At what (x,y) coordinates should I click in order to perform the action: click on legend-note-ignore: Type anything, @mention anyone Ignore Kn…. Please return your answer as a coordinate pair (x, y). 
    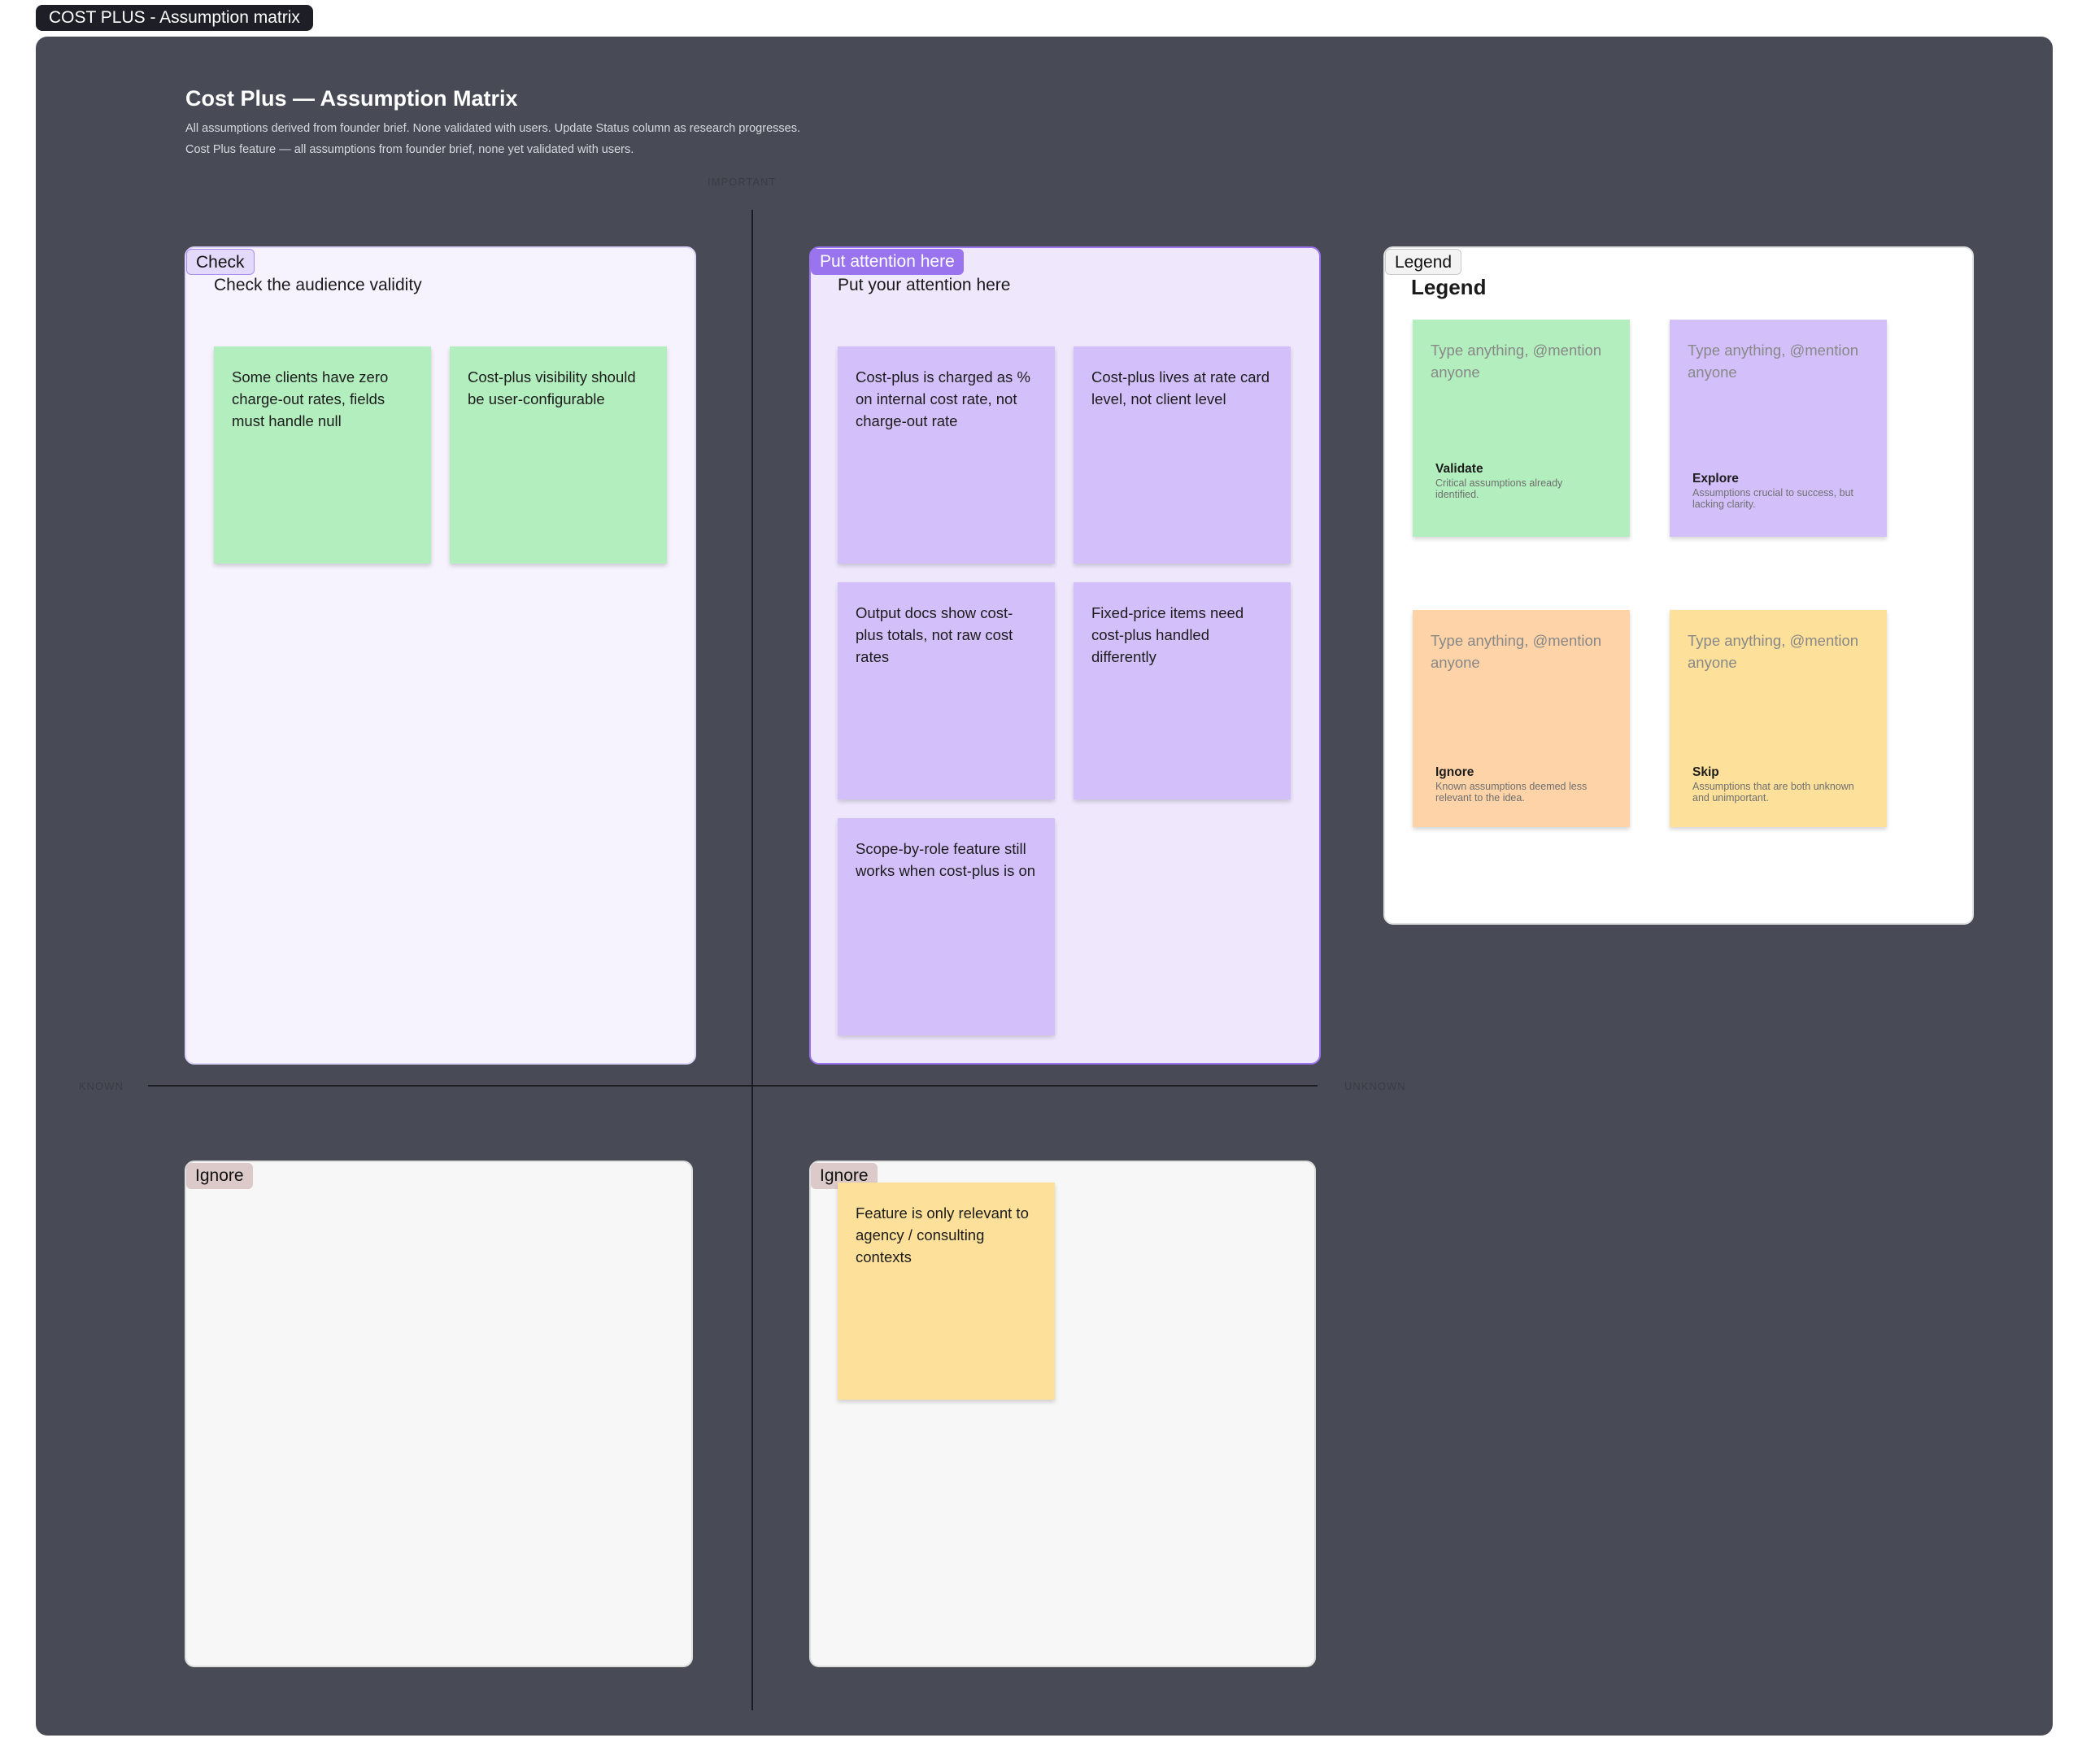
    Looking at the image, I should click on (1521, 718).